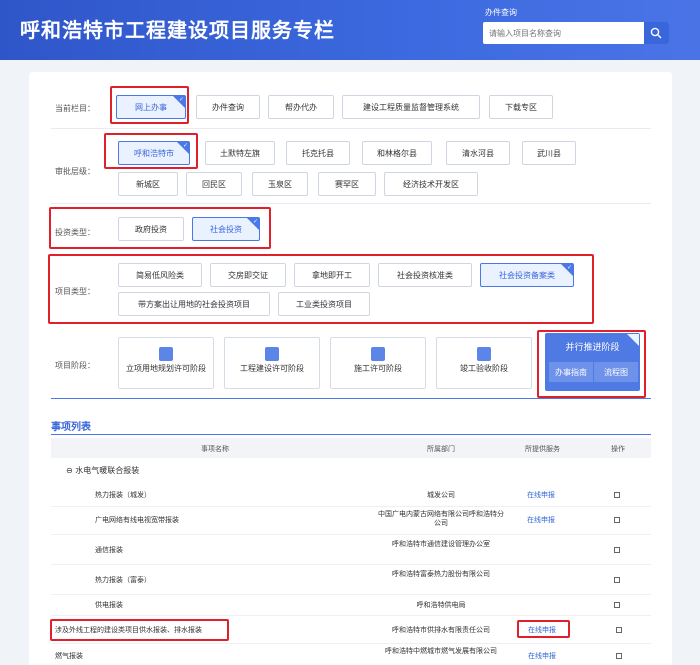  I want to click on row-name: 通信报装, so click(109, 550).